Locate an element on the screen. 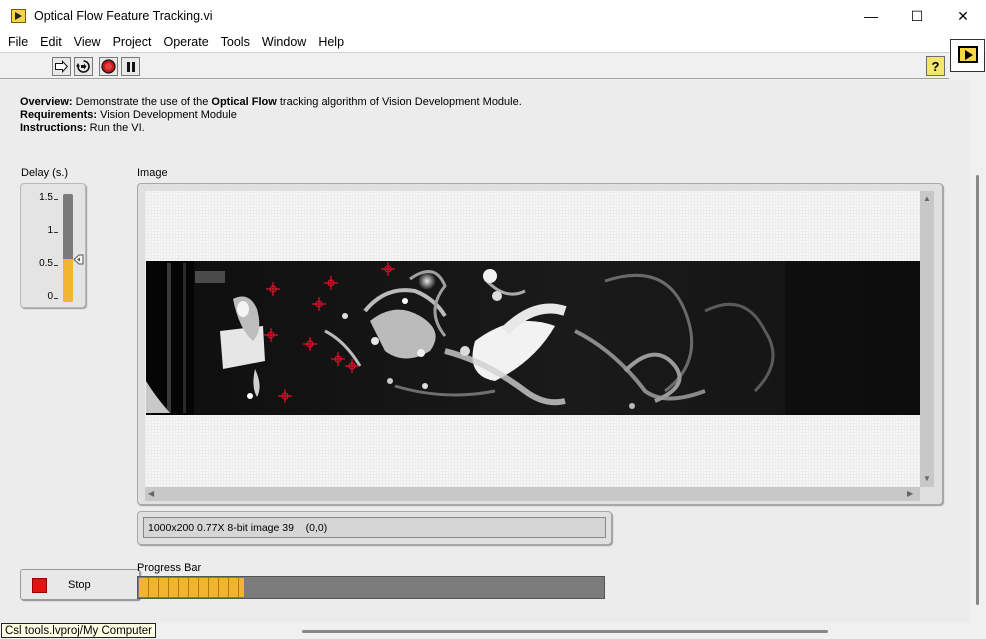  image-label: Image is located at coordinates (152, 173).